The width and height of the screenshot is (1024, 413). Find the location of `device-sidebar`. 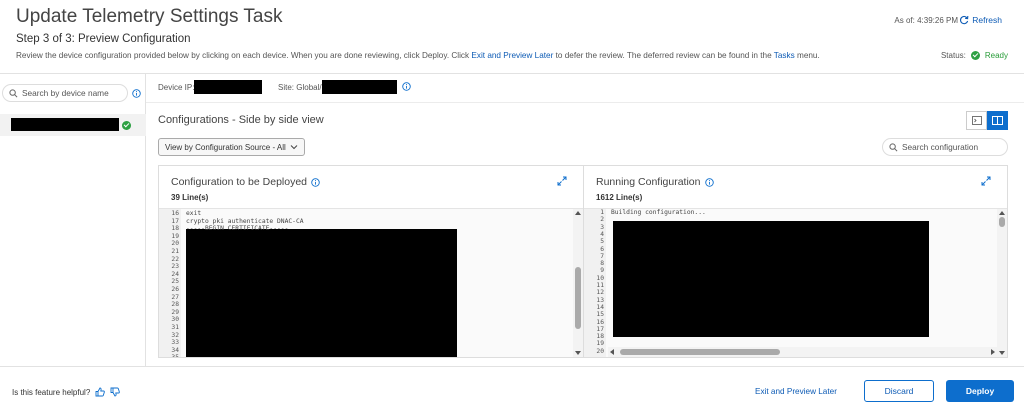

device-sidebar is located at coordinates (73, 220).